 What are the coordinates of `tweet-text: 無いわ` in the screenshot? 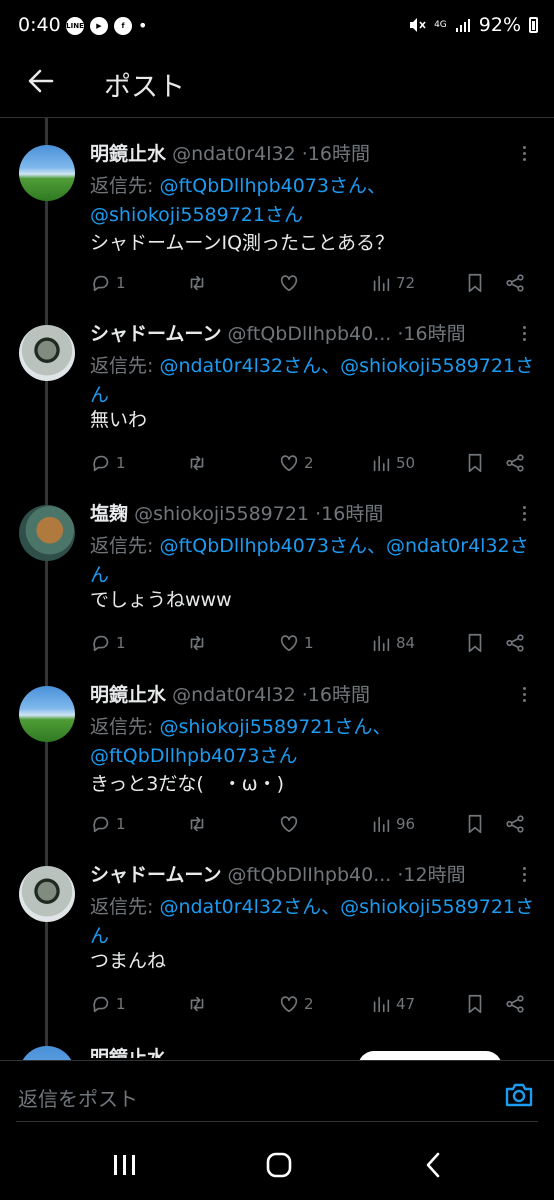 It's located at (119, 420).